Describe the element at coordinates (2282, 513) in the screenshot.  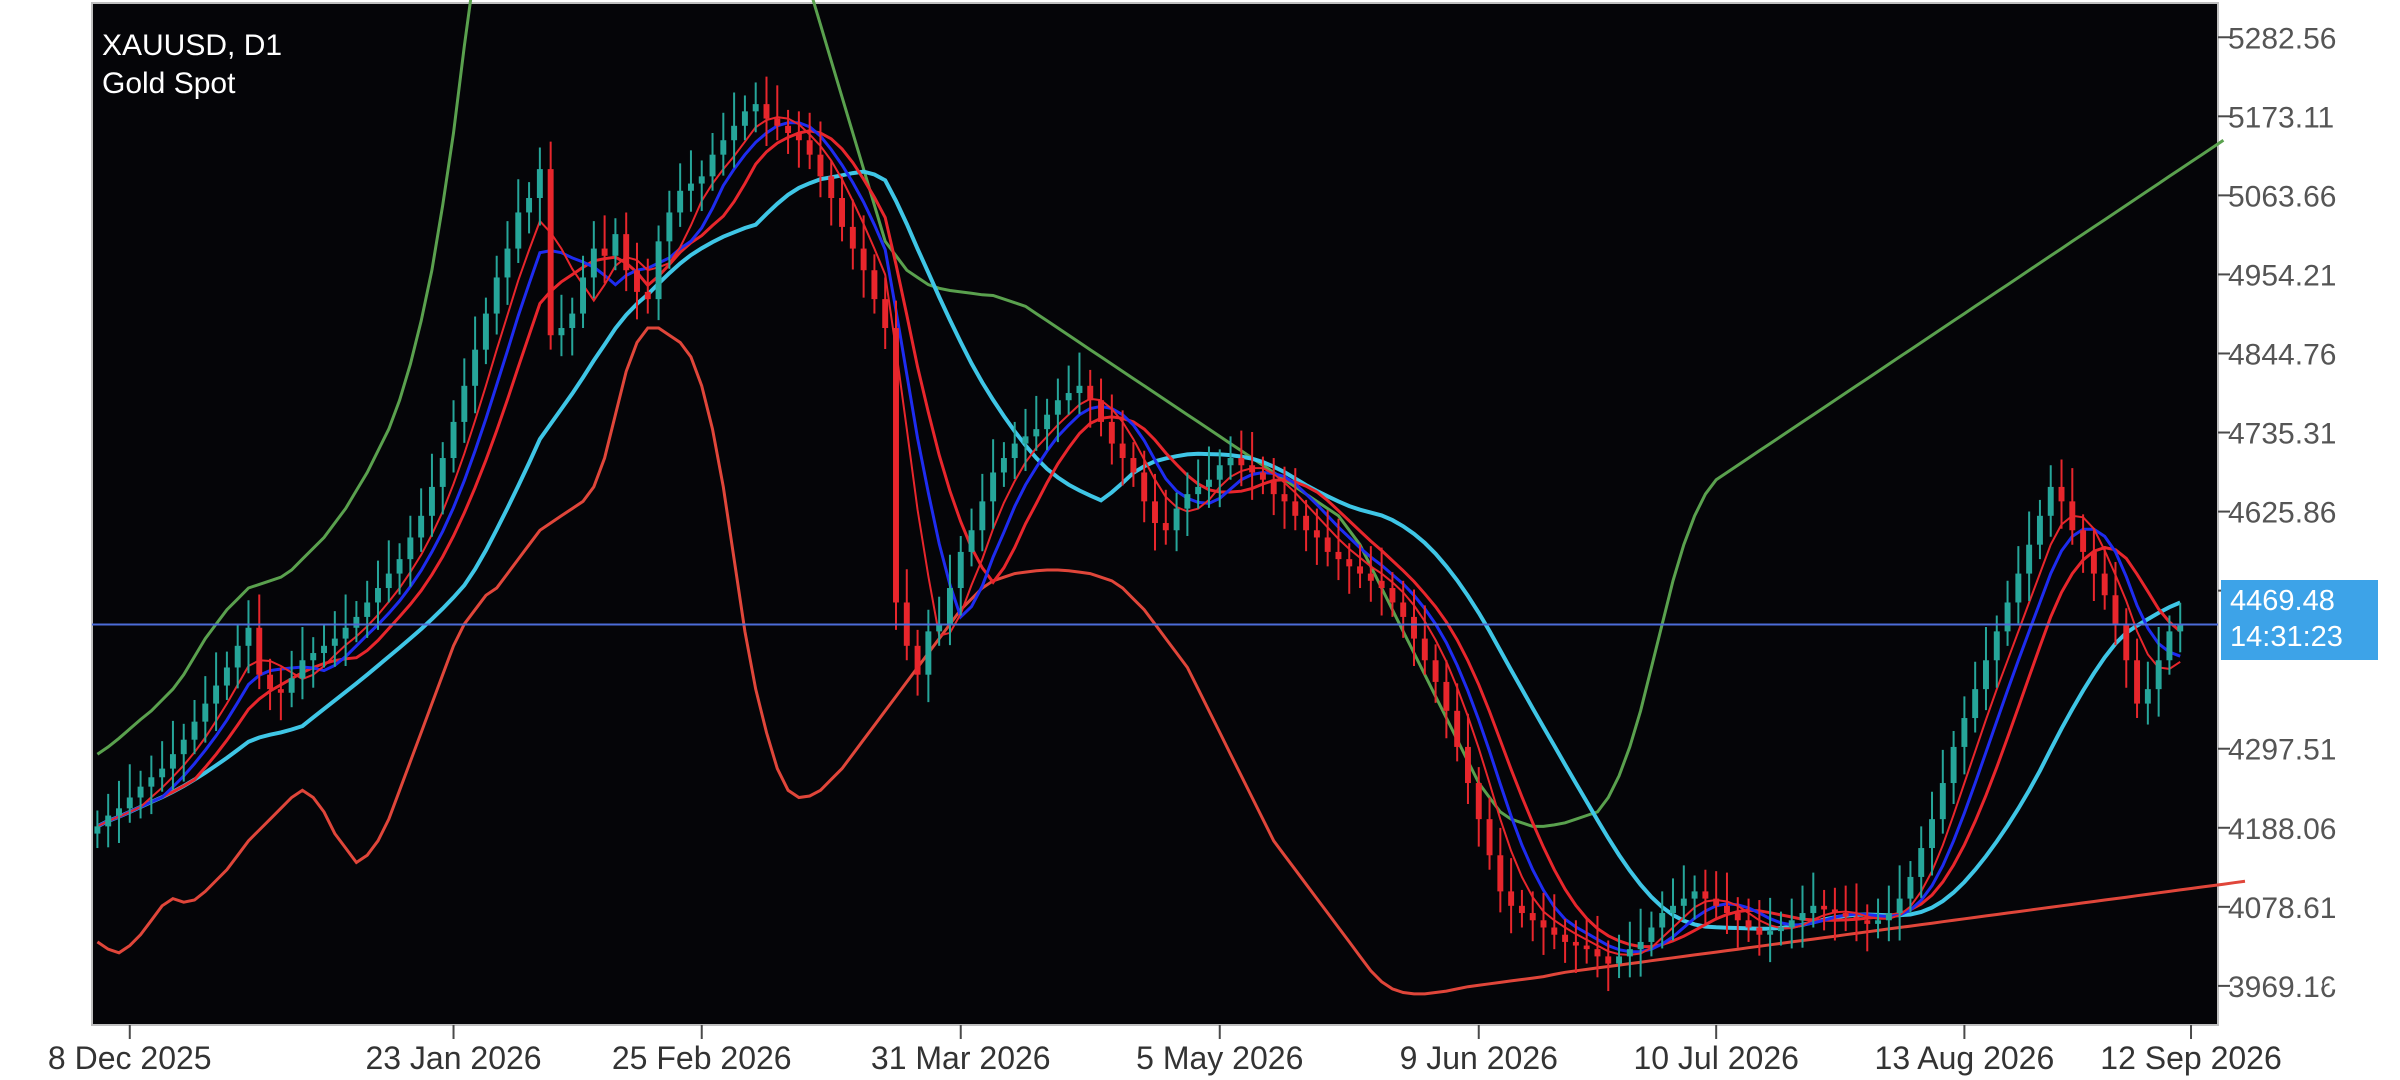
I see `price-tick-label: 4625.86` at that location.